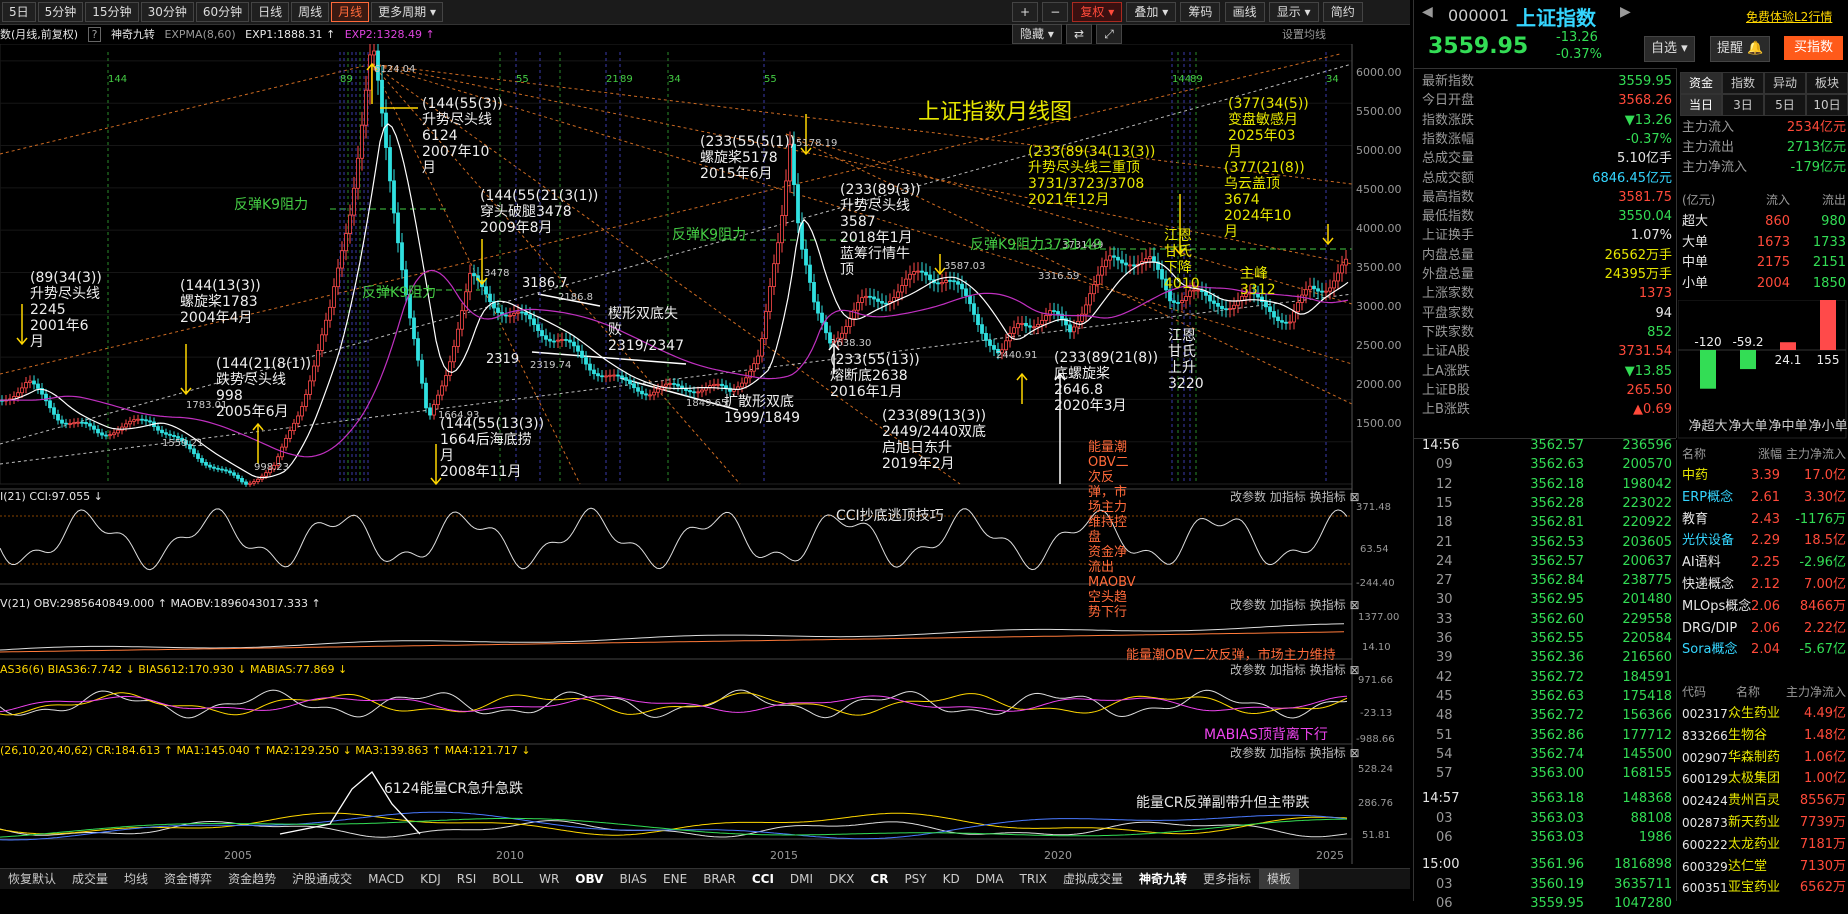 The image size is (1848, 914). I want to click on indicator-tab: PSY, so click(915, 879).